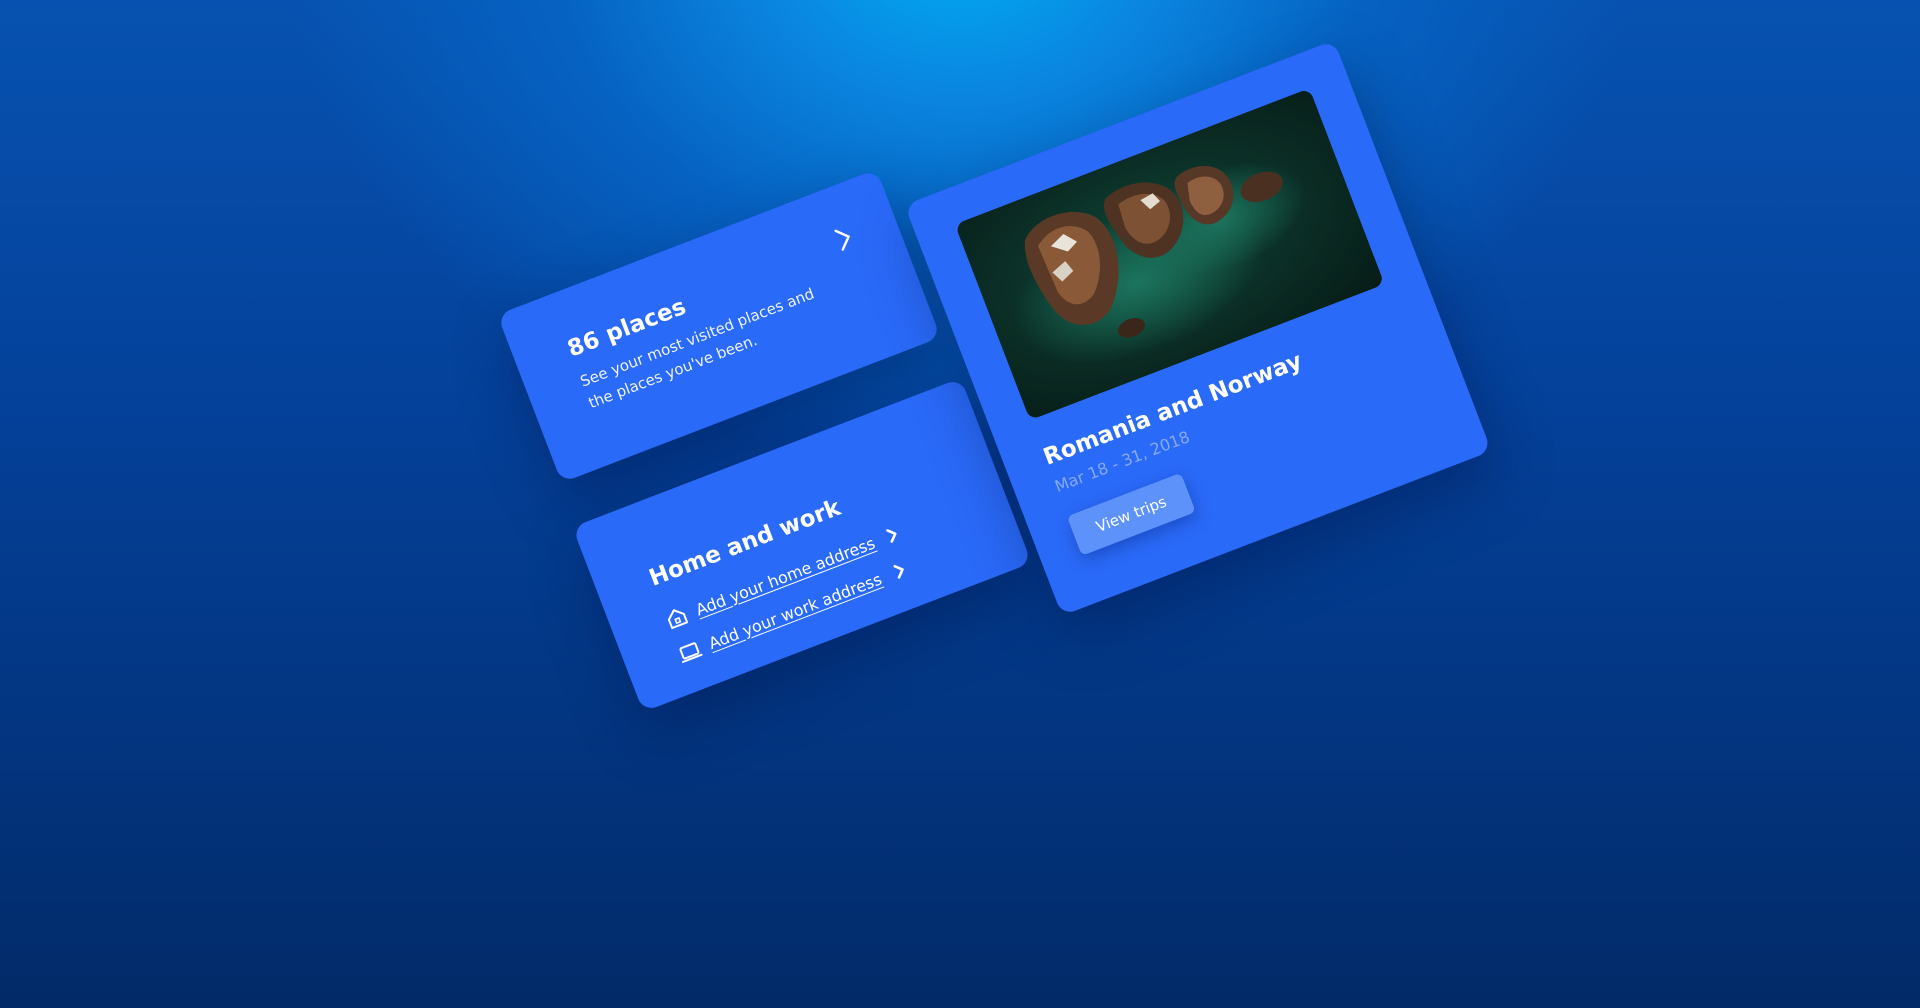 The height and width of the screenshot is (1008, 1920). I want to click on trip-photo, so click(1169, 254).